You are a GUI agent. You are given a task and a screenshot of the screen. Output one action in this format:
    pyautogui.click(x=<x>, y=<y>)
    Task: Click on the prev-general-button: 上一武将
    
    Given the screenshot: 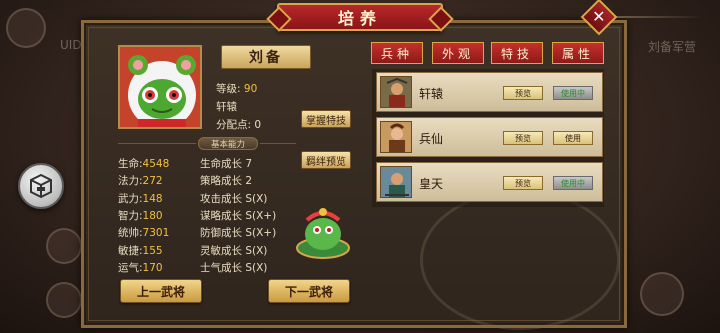 What is the action you would take?
    pyautogui.click(x=161, y=291)
    